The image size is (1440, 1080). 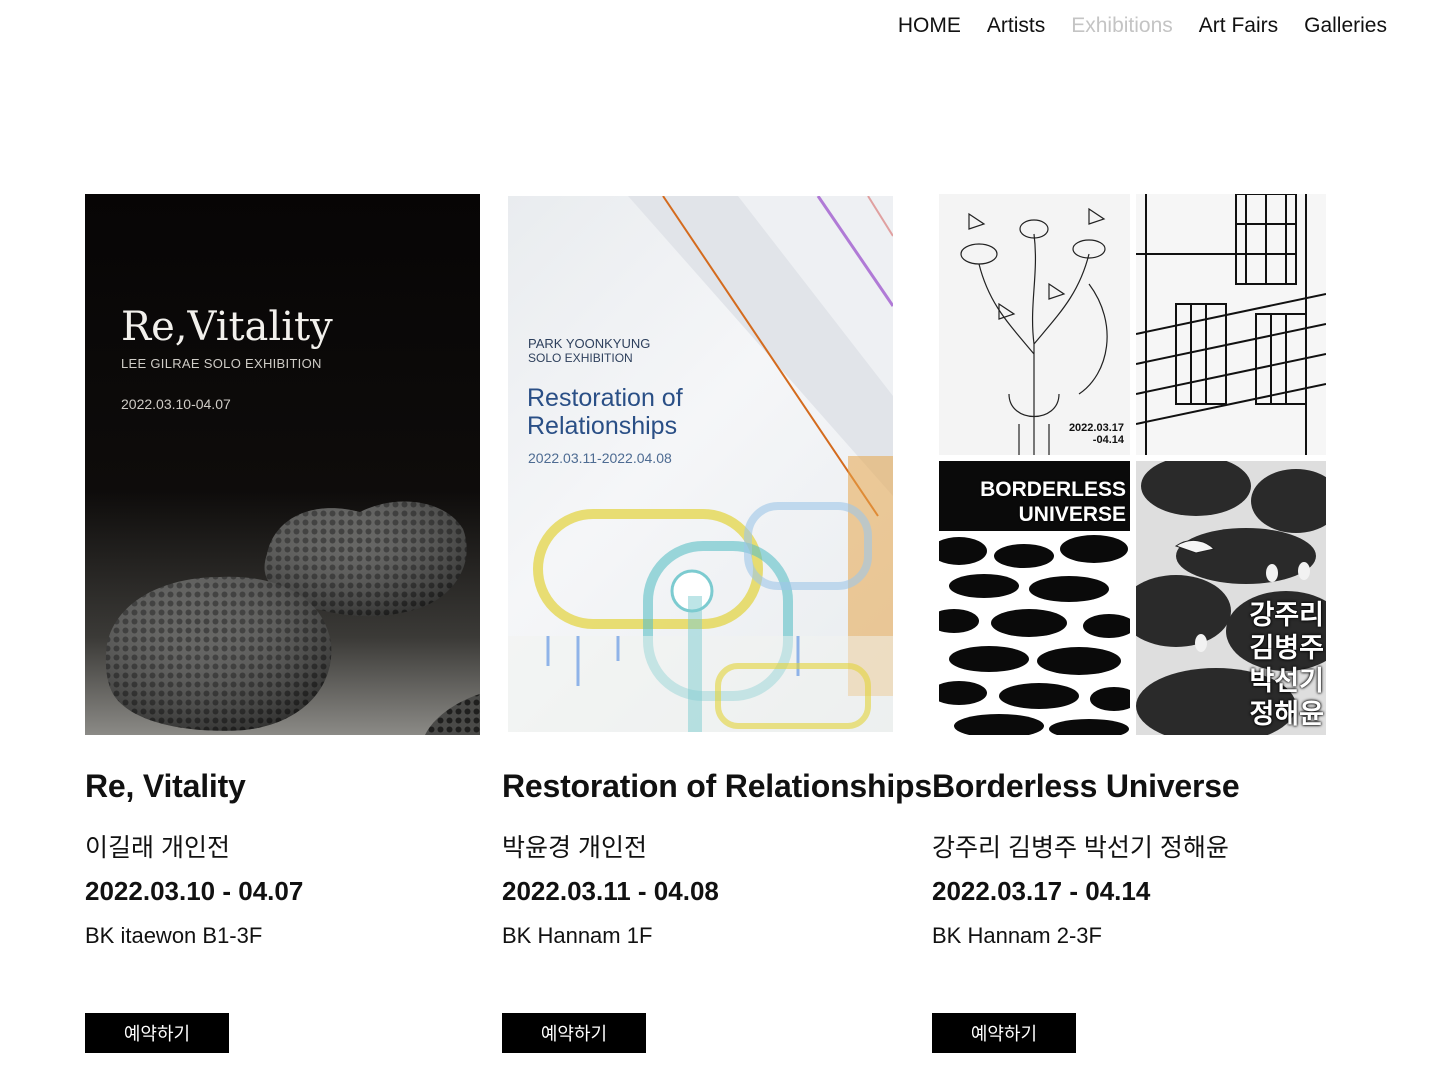 What do you see at coordinates (580, 358) in the screenshot?
I see `poster-label: SOLO EXHIBITION` at bounding box center [580, 358].